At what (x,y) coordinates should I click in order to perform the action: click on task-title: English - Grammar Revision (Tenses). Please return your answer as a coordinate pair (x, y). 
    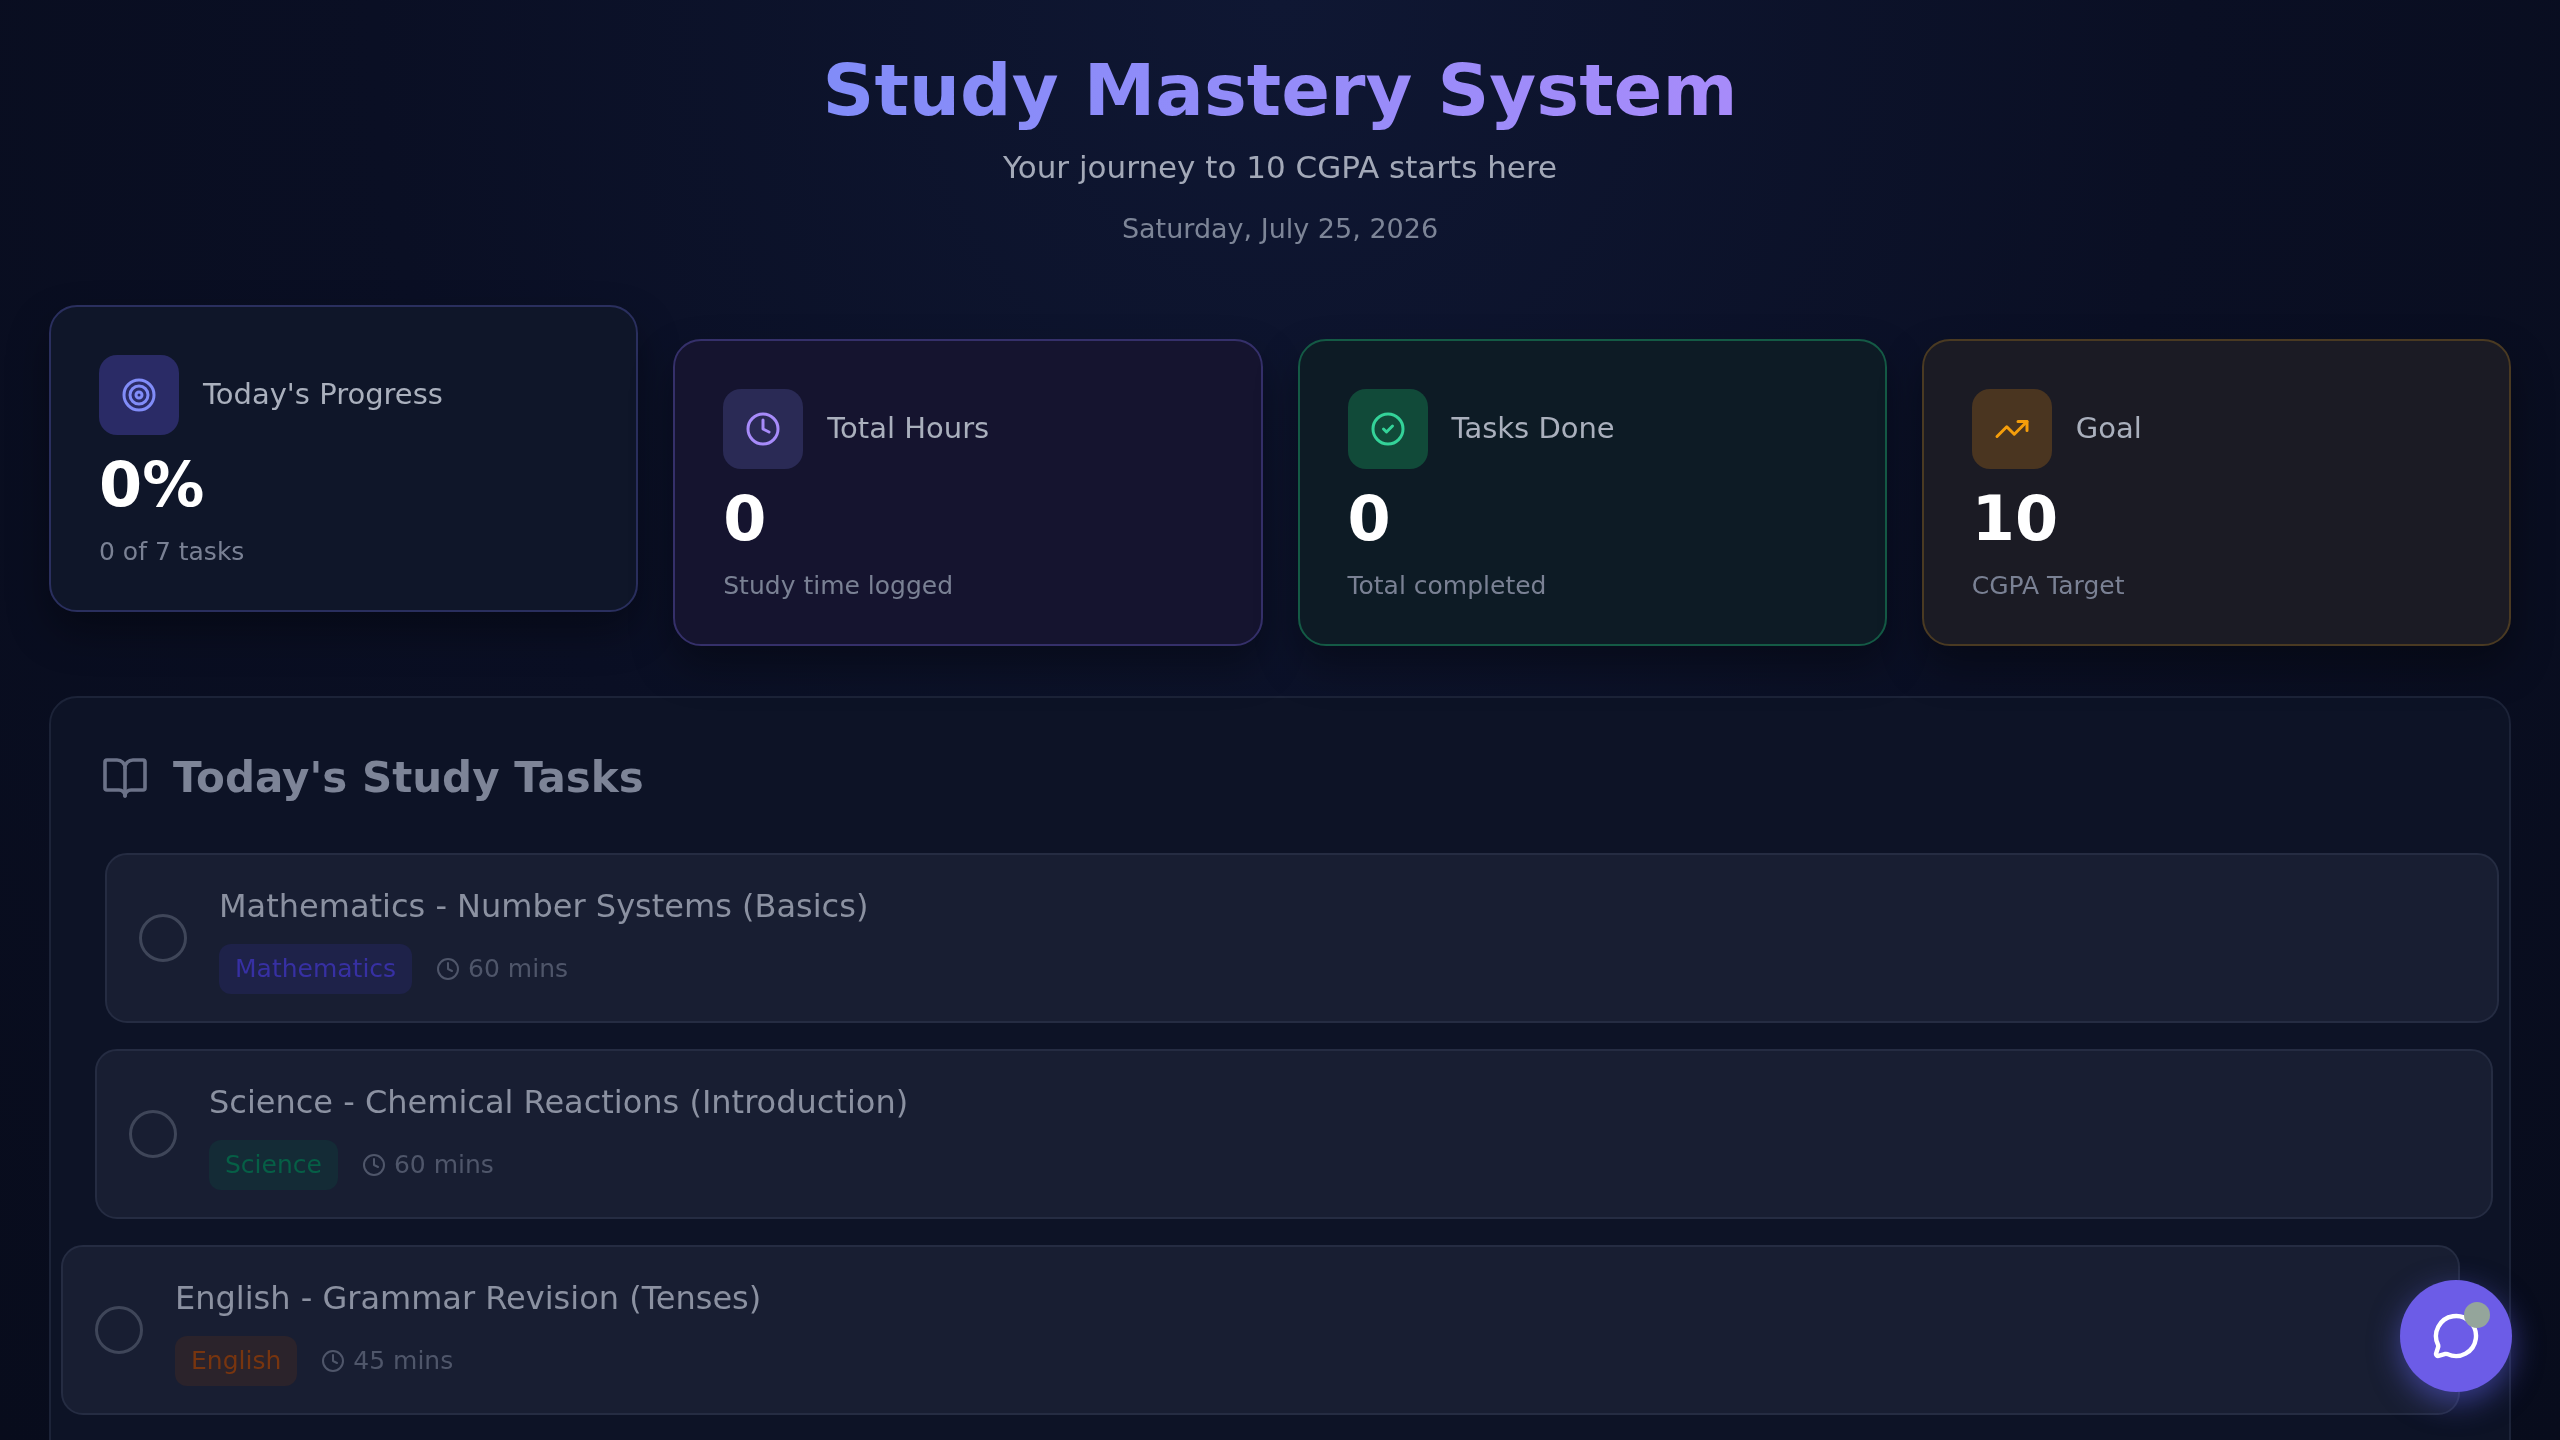
    Looking at the image, I should click on (468, 1299).